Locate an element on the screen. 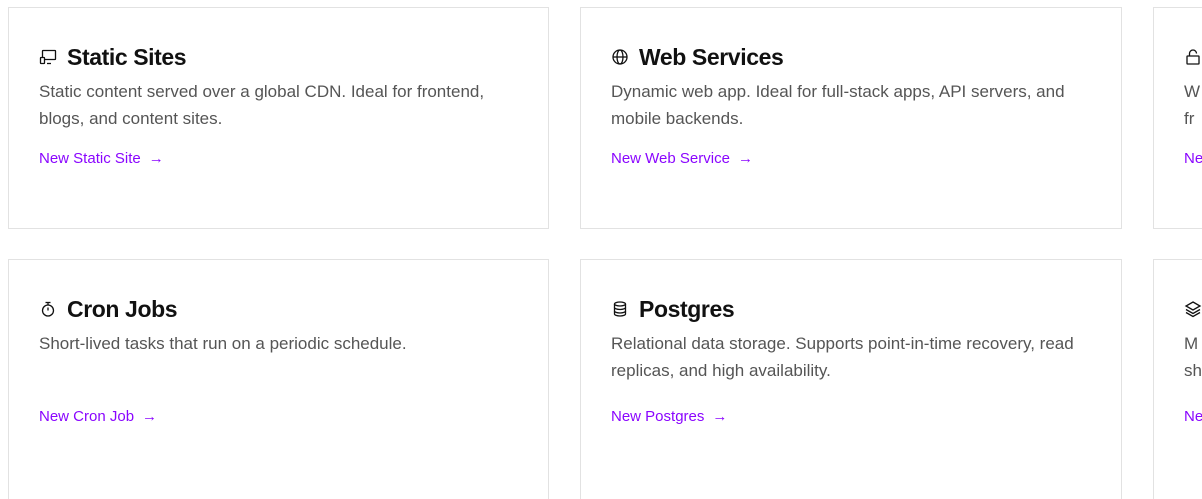  card-partial-top-link: Ne is located at coordinates (1193, 158).